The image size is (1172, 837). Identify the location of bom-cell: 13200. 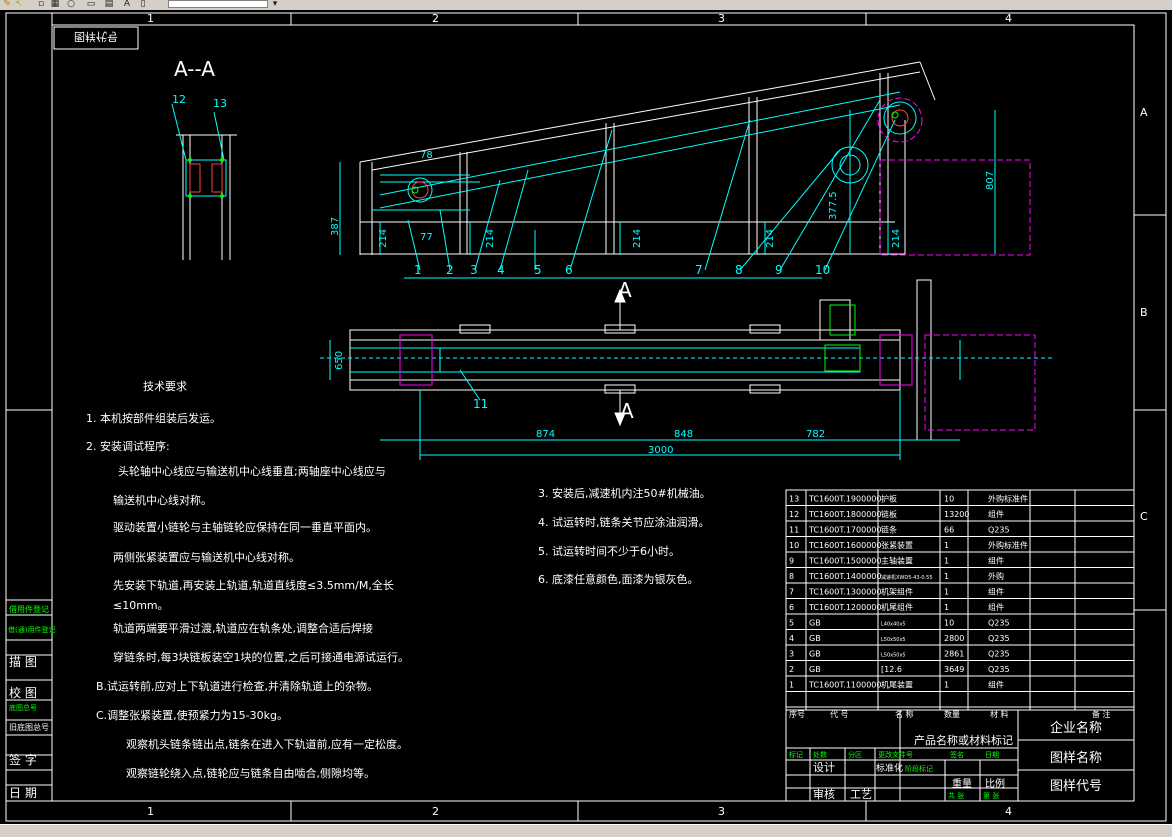
(956, 514).